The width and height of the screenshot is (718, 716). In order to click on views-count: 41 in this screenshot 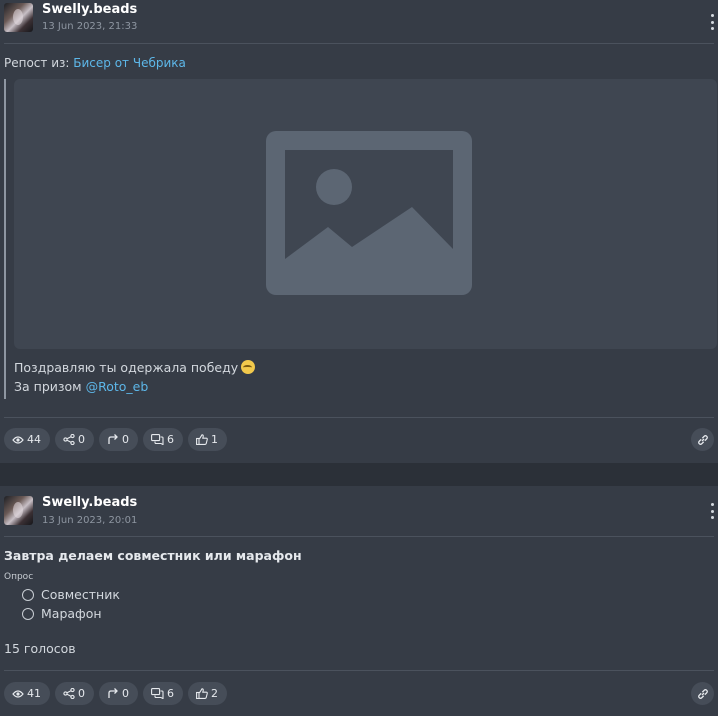, I will do `click(34, 693)`.